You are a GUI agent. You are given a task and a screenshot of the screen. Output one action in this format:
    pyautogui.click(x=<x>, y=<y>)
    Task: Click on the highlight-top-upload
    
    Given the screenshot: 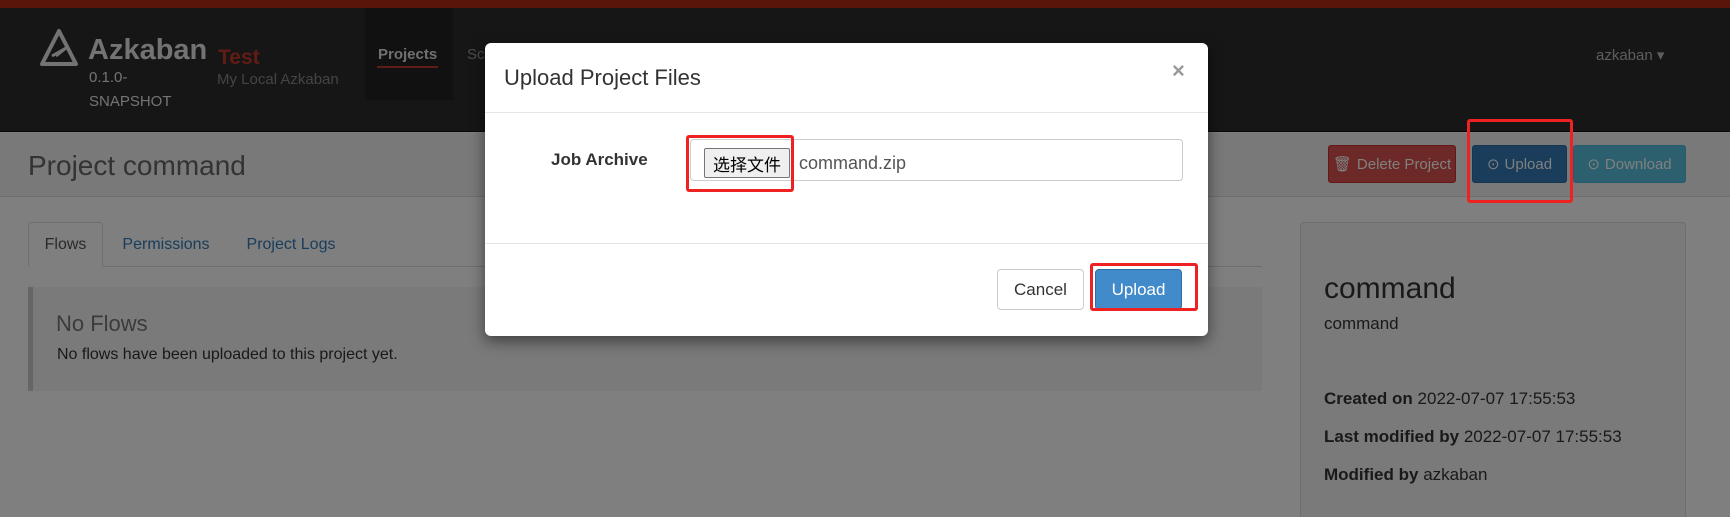 What is the action you would take?
    pyautogui.click(x=1520, y=161)
    